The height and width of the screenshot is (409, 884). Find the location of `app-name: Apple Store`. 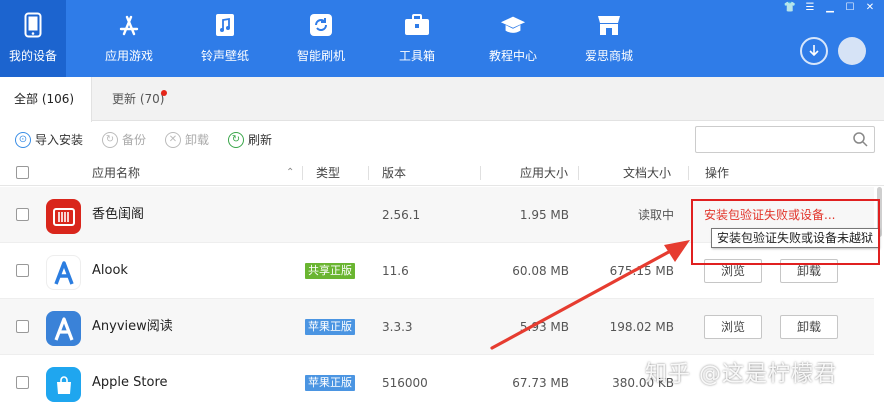

app-name: Apple Store is located at coordinates (130, 382).